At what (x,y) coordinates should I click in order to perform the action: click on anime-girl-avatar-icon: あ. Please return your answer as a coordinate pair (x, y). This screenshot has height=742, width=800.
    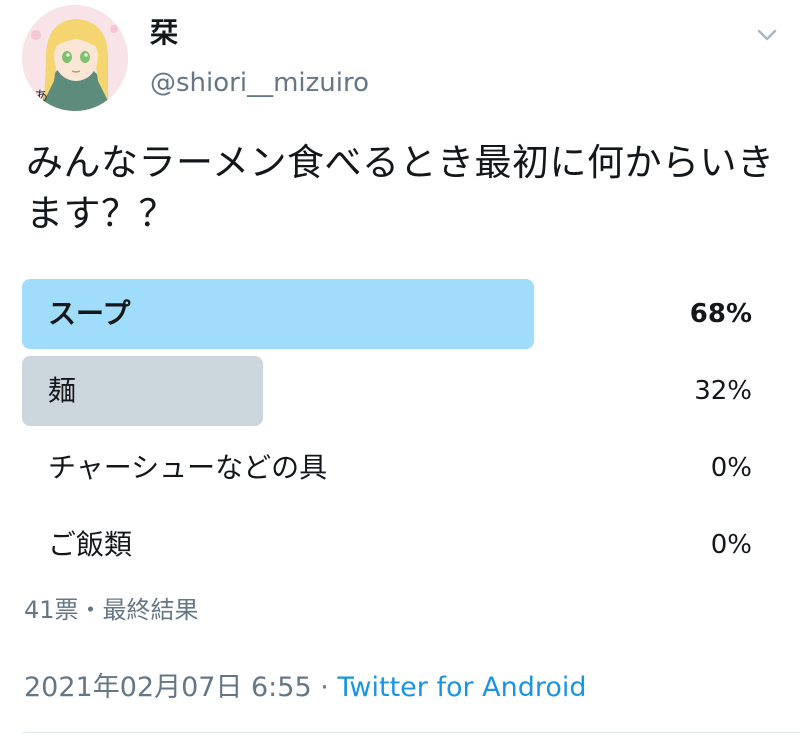
    Looking at the image, I should click on (75, 58).